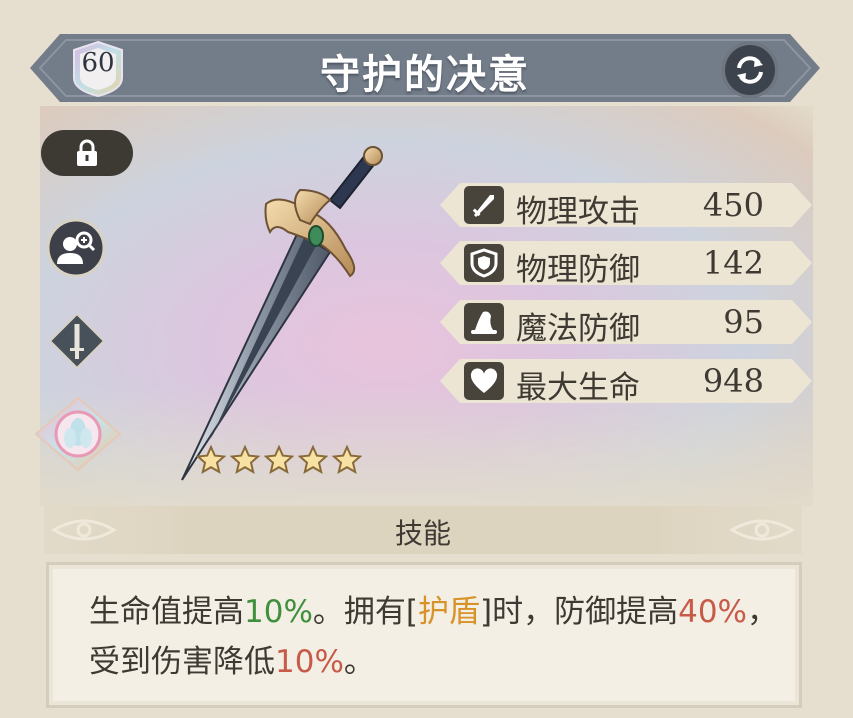 This screenshot has width=853, height=718. Describe the element at coordinates (484, 205) in the screenshot. I see `sword-icon` at that location.